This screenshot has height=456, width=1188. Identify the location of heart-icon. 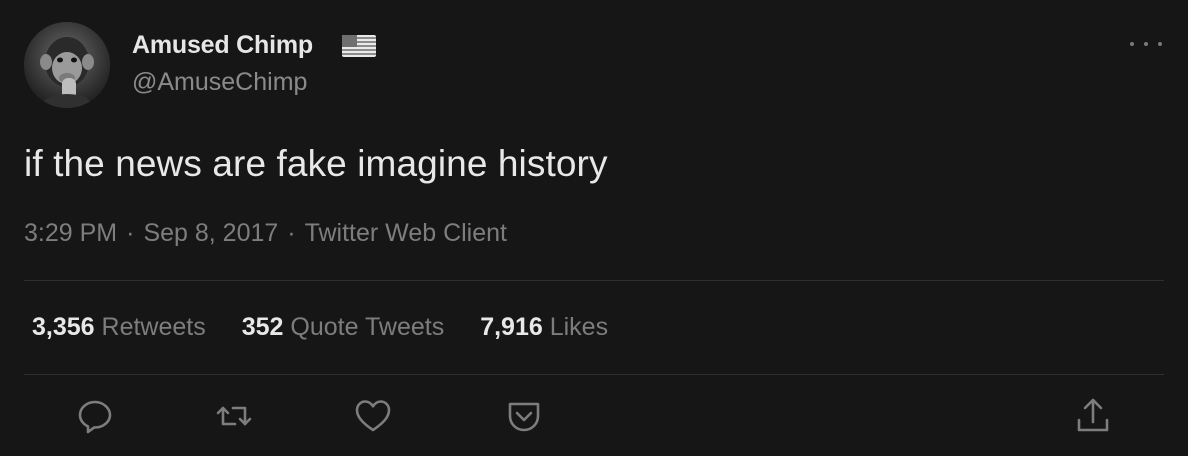
(373, 416).